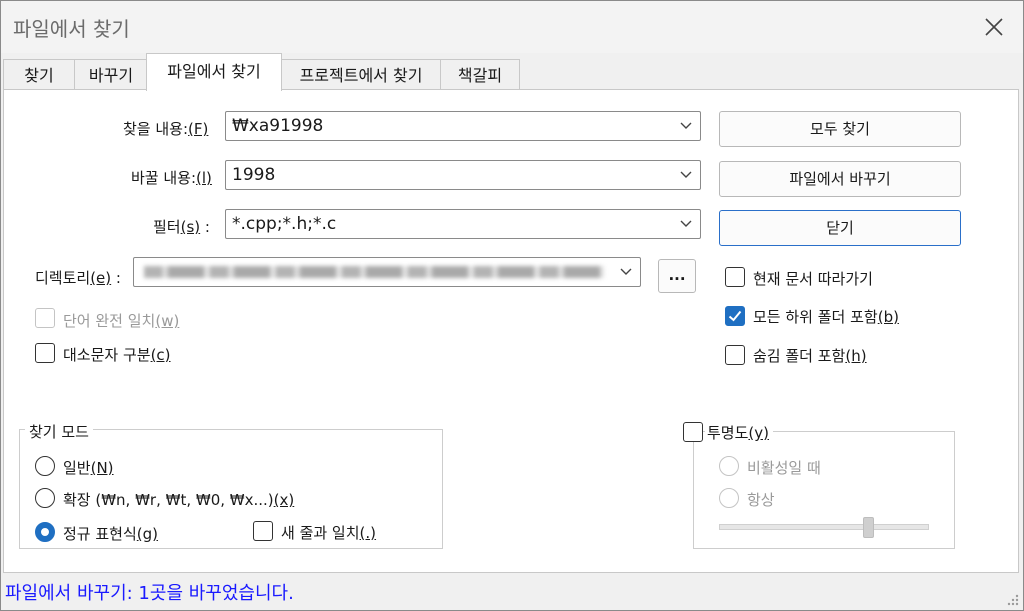  I want to click on transparency-label: 투명도(y), so click(739, 432).